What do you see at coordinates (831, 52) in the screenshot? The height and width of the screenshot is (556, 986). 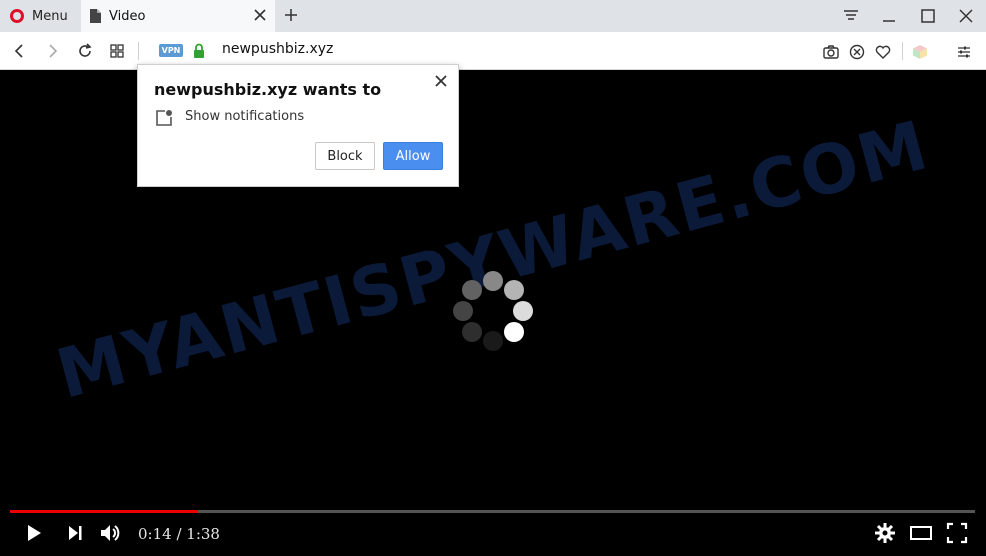 I see `camera-icon` at bounding box center [831, 52].